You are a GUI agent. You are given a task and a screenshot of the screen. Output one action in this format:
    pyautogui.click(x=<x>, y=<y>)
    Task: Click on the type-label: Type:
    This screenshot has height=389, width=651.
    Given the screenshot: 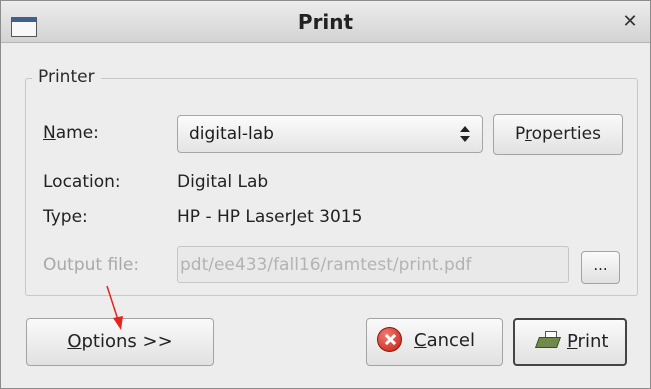 What is the action you would take?
    pyautogui.click(x=65, y=217)
    